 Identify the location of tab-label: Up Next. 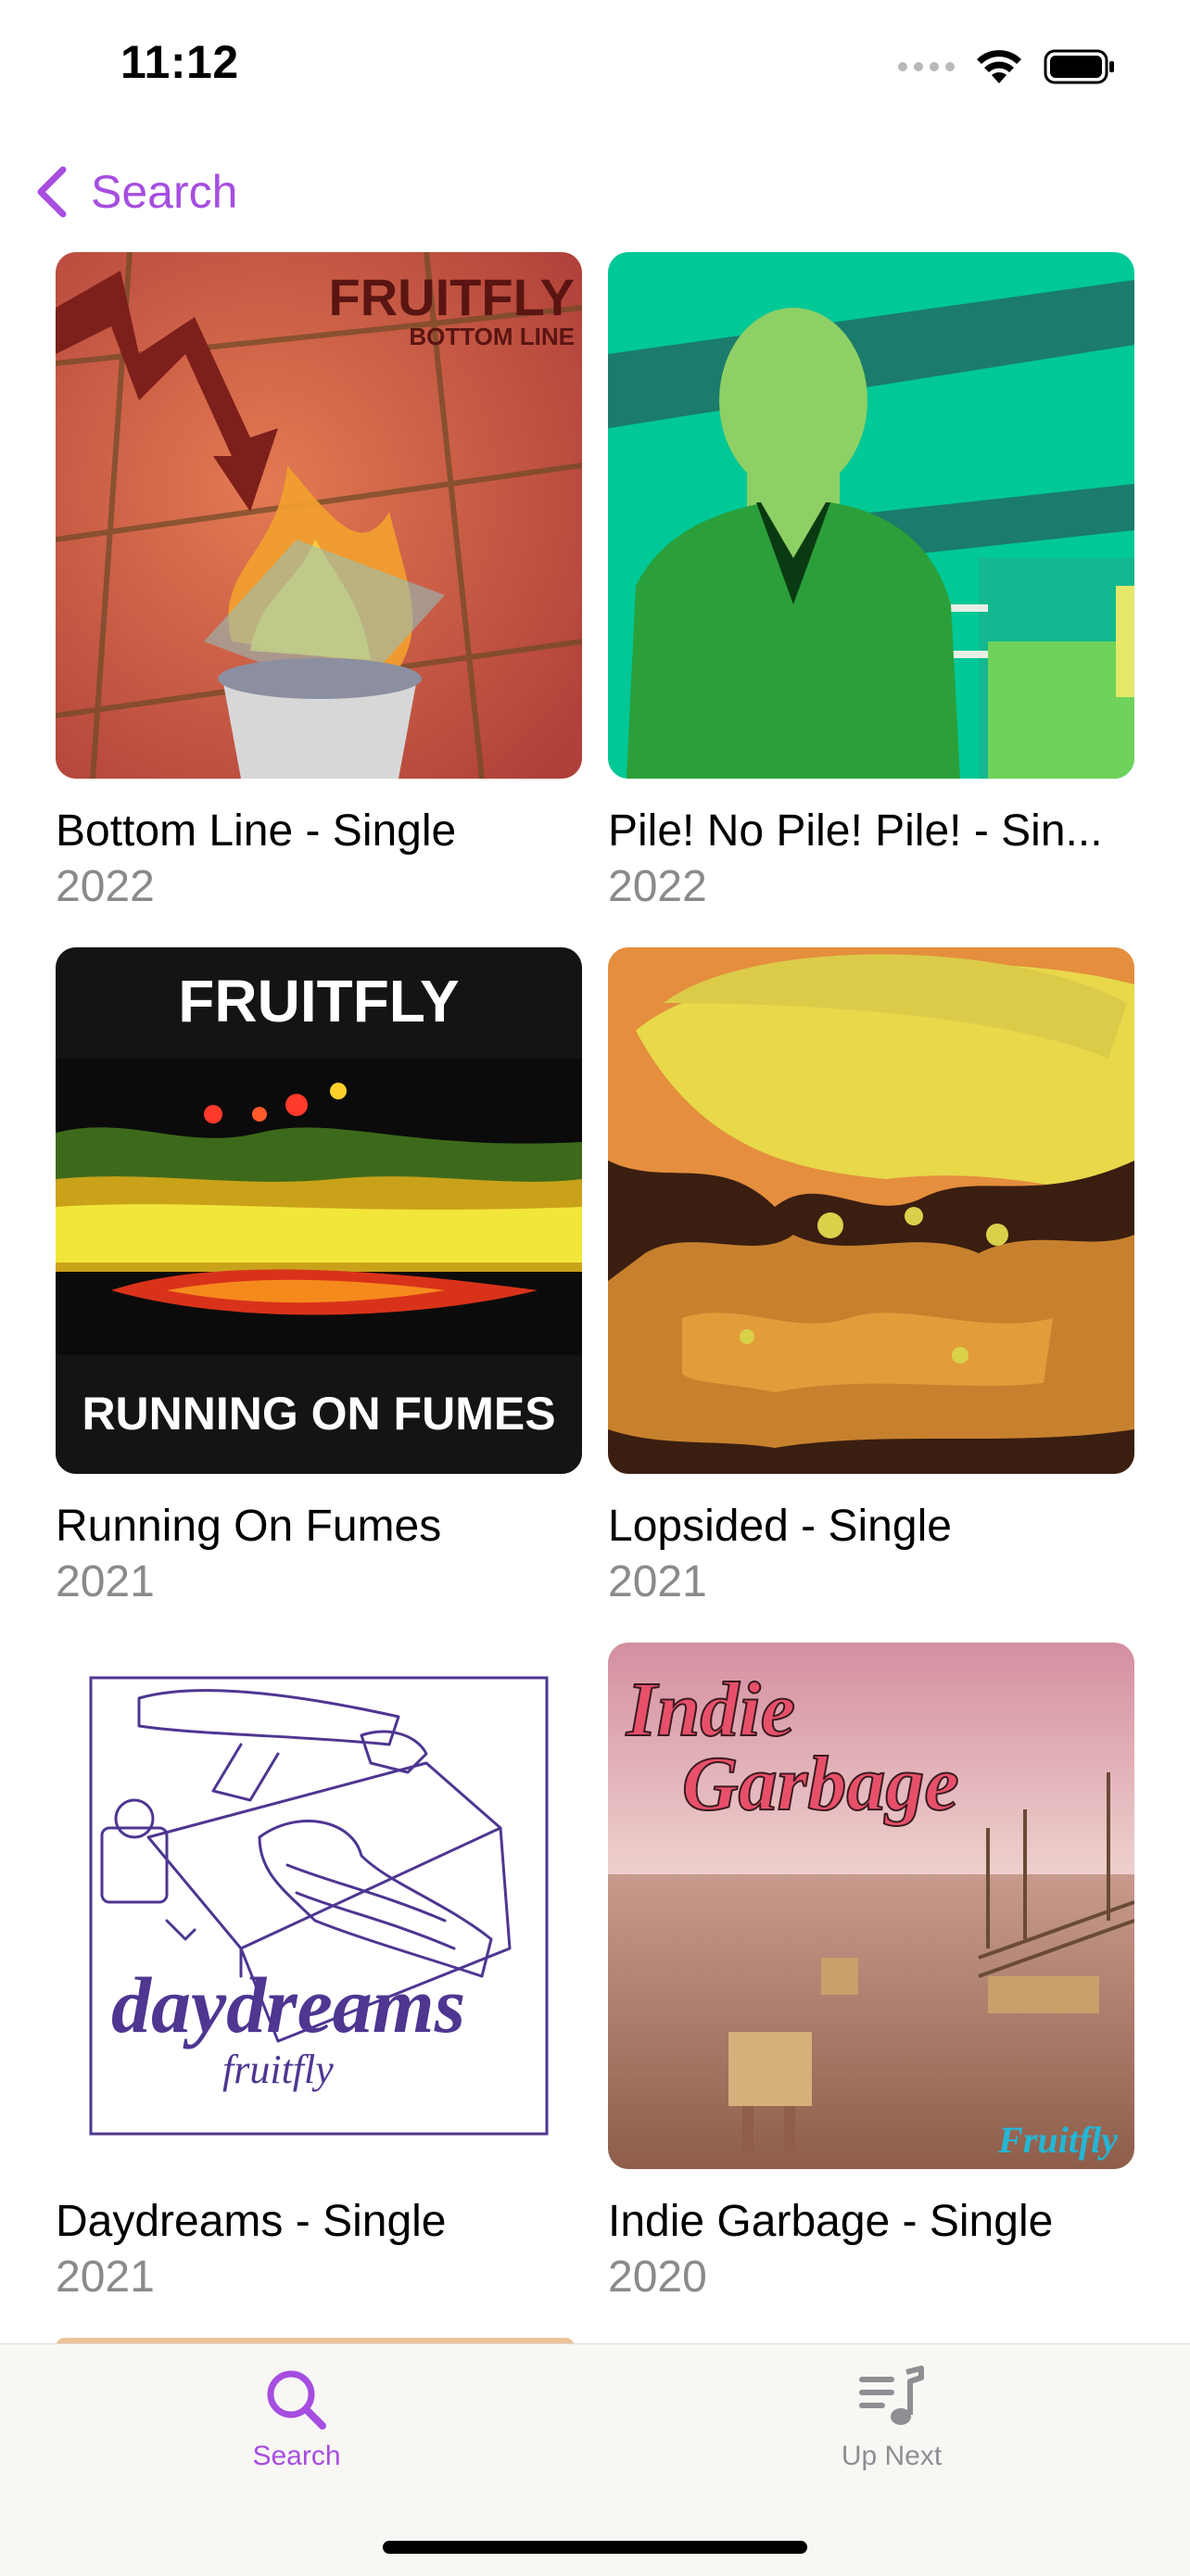
(892, 2456).